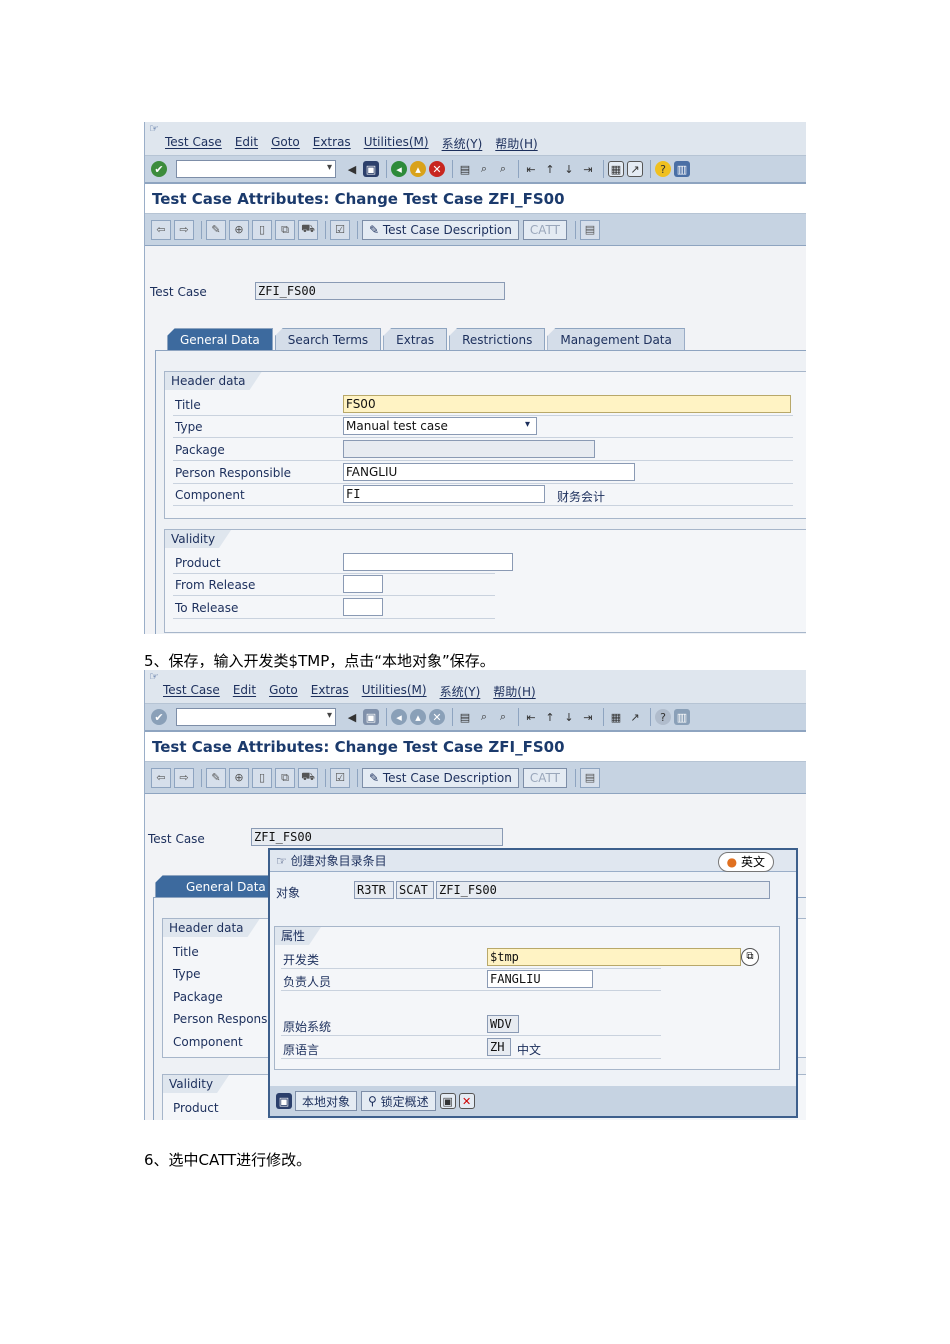 This screenshot has height=1344, width=950. Describe the element at coordinates (363, 607) in the screenshot. I see `to-release-field` at that location.